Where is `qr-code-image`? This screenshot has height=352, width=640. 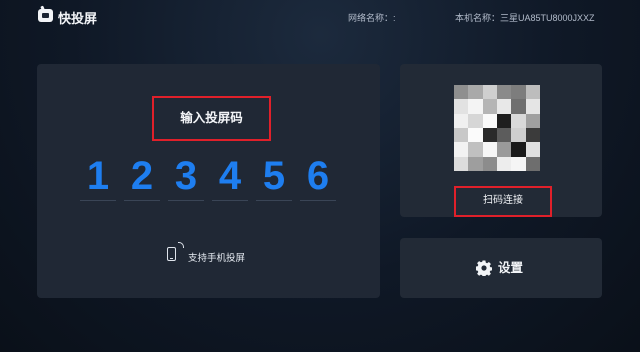
qr-code-image is located at coordinates (497, 128).